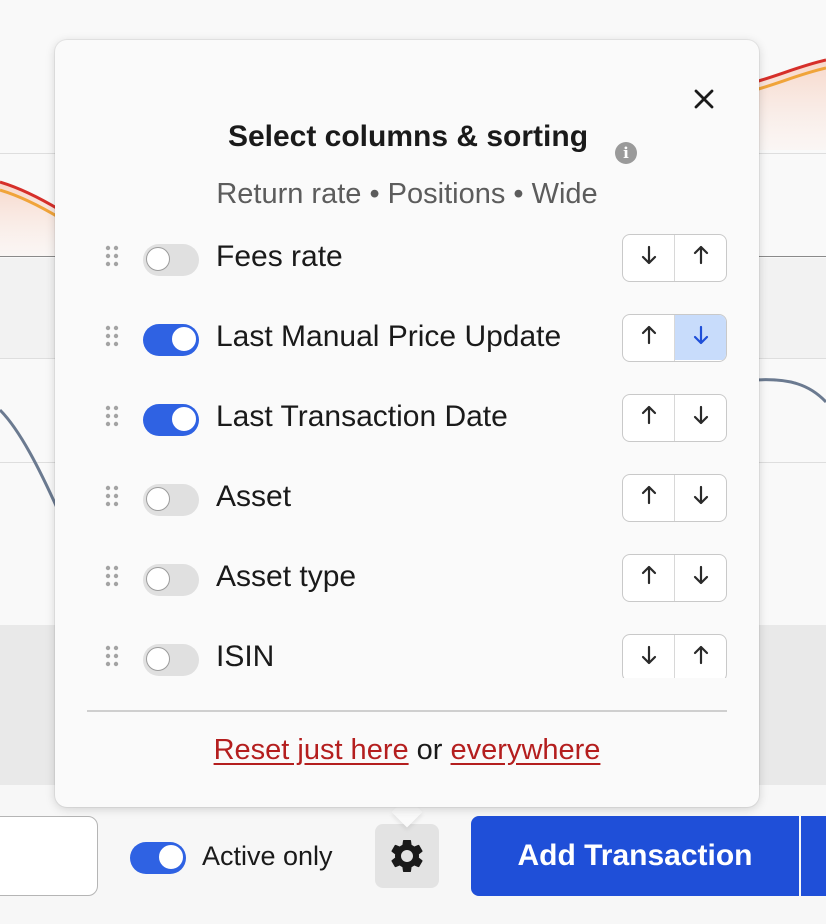 The image size is (826, 924). Describe the element at coordinates (279, 256) in the screenshot. I see `column-label: Fees rate` at that location.